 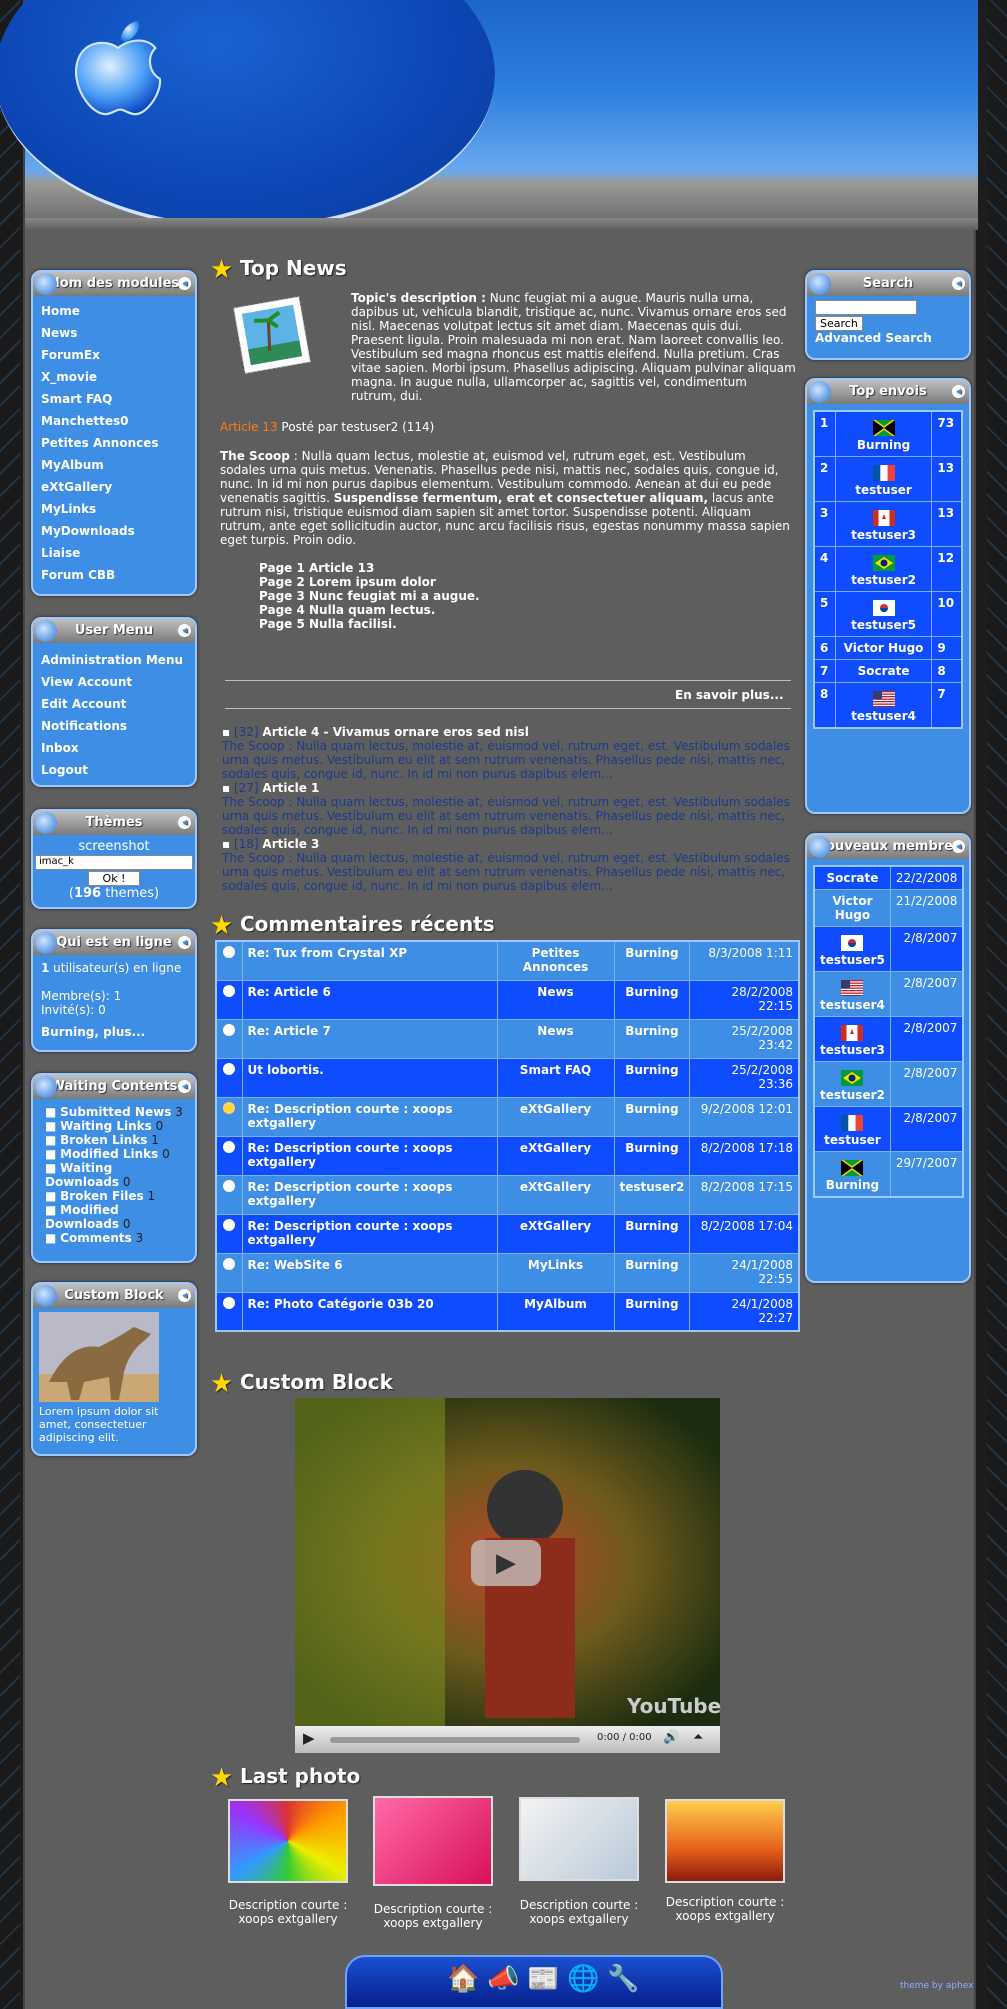 What do you see at coordinates (852, 1084) in the screenshot?
I see `member-cell: testuser2` at bounding box center [852, 1084].